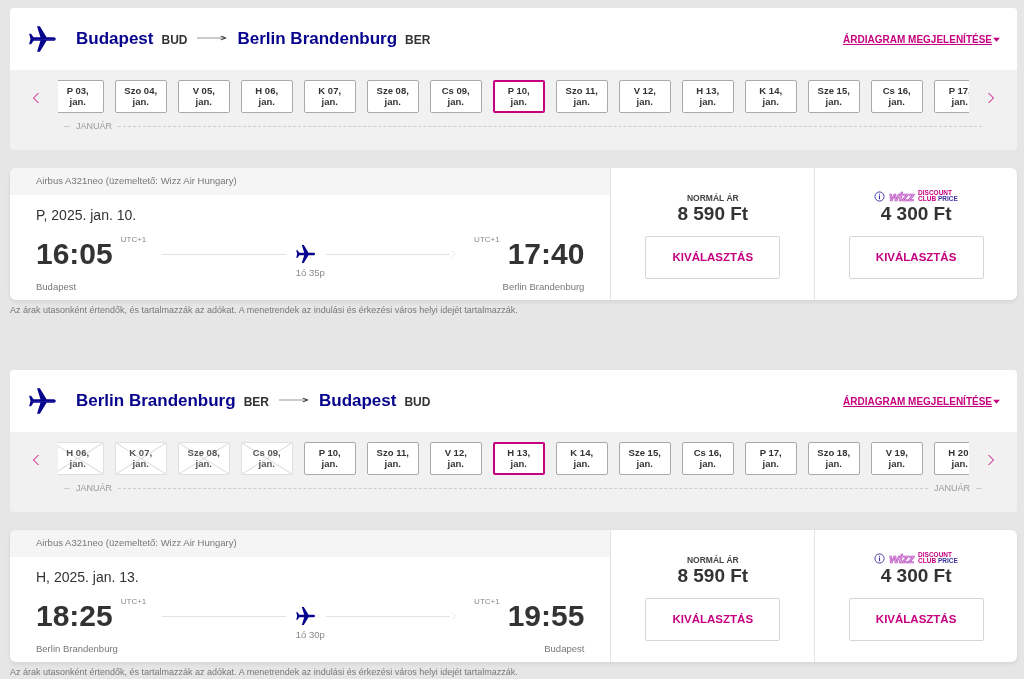 The width and height of the screenshot is (1024, 679). What do you see at coordinates (951, 458) in the screenshot?
I see `date-chip: H 20, jan.` at bounding box center [951, 458].